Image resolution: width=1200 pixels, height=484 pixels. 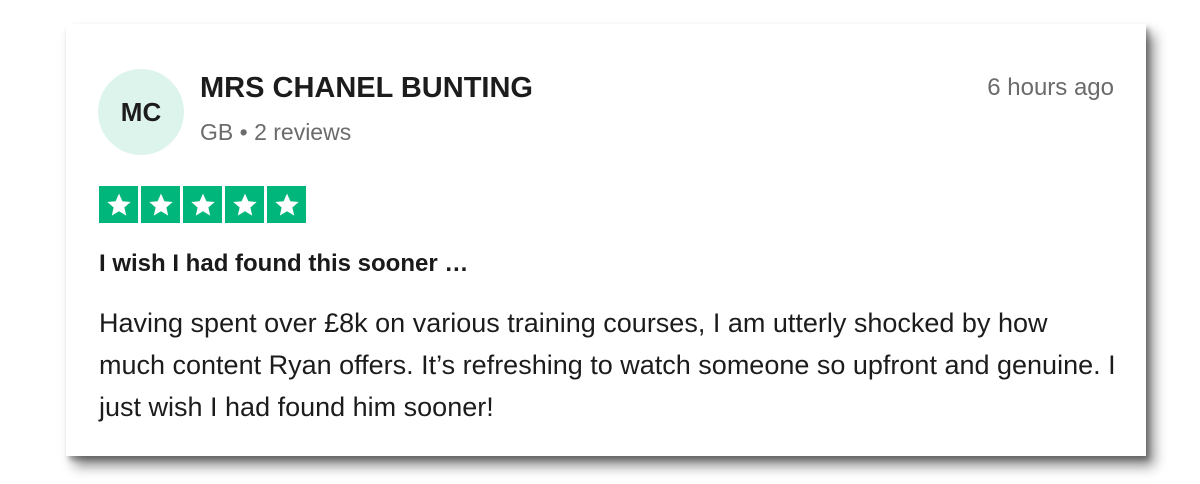 What do you see at coordinates (1050, 87) in the screenshot?
I see `review-timestamp: 6 hours ago` at bounding box center [1050, 87].